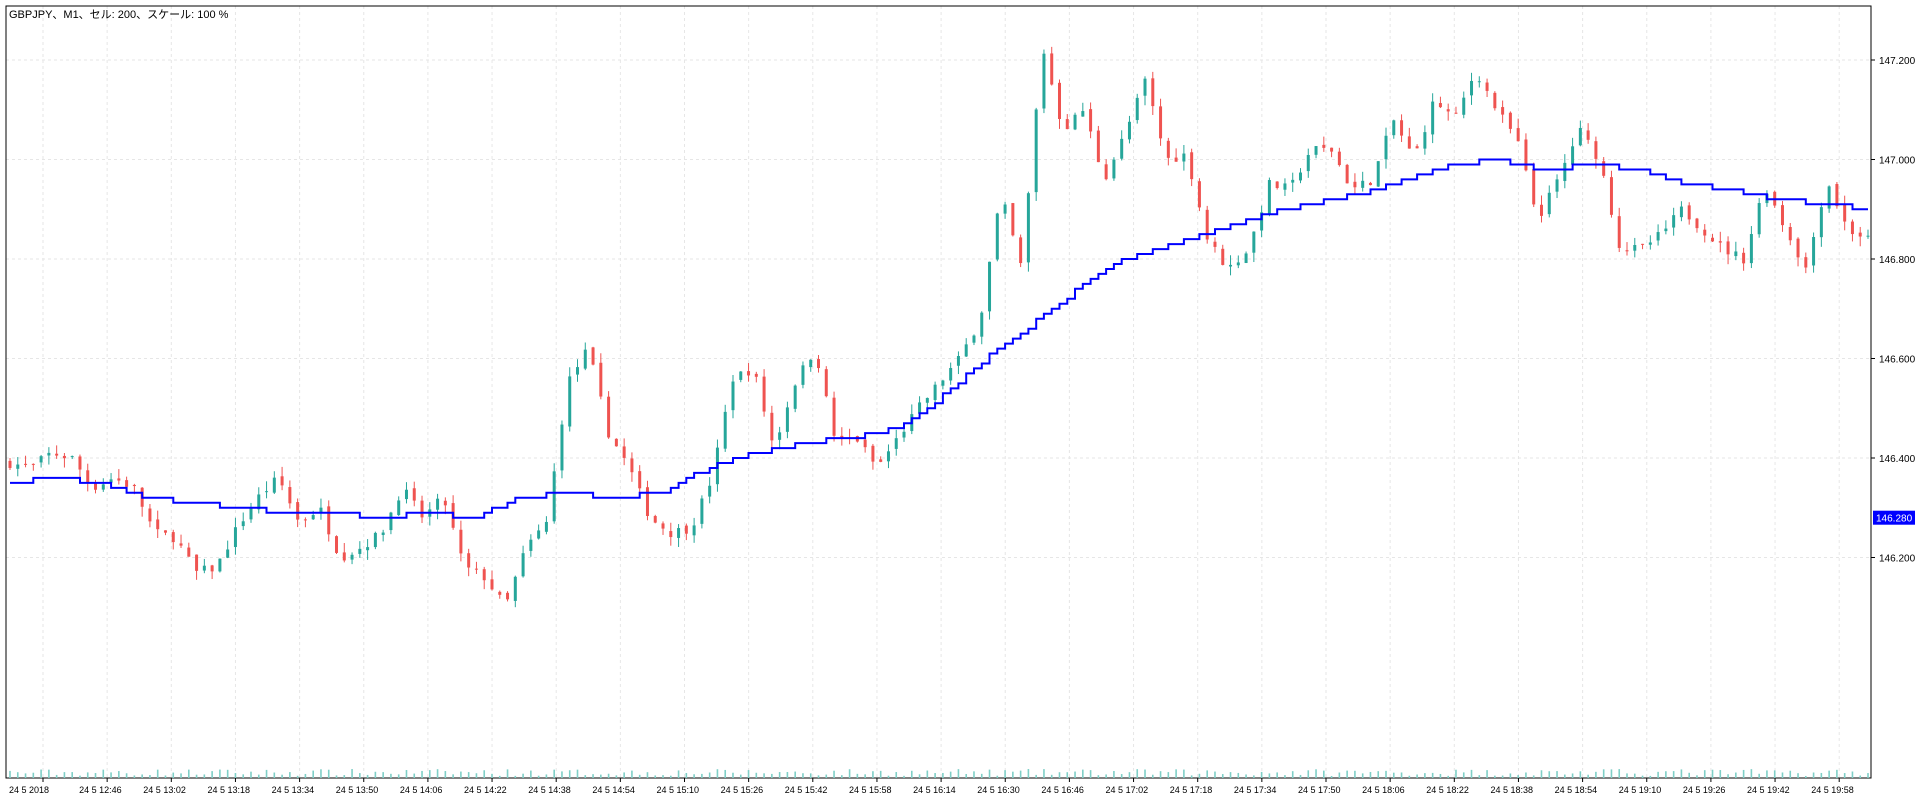 The width and height of the screenshot is (1920, 799). What do you see at coordinates (228, 790) in the screenshot?
I see `x-tick-label: 24 5 13:18` at bounding box center [228, 790].